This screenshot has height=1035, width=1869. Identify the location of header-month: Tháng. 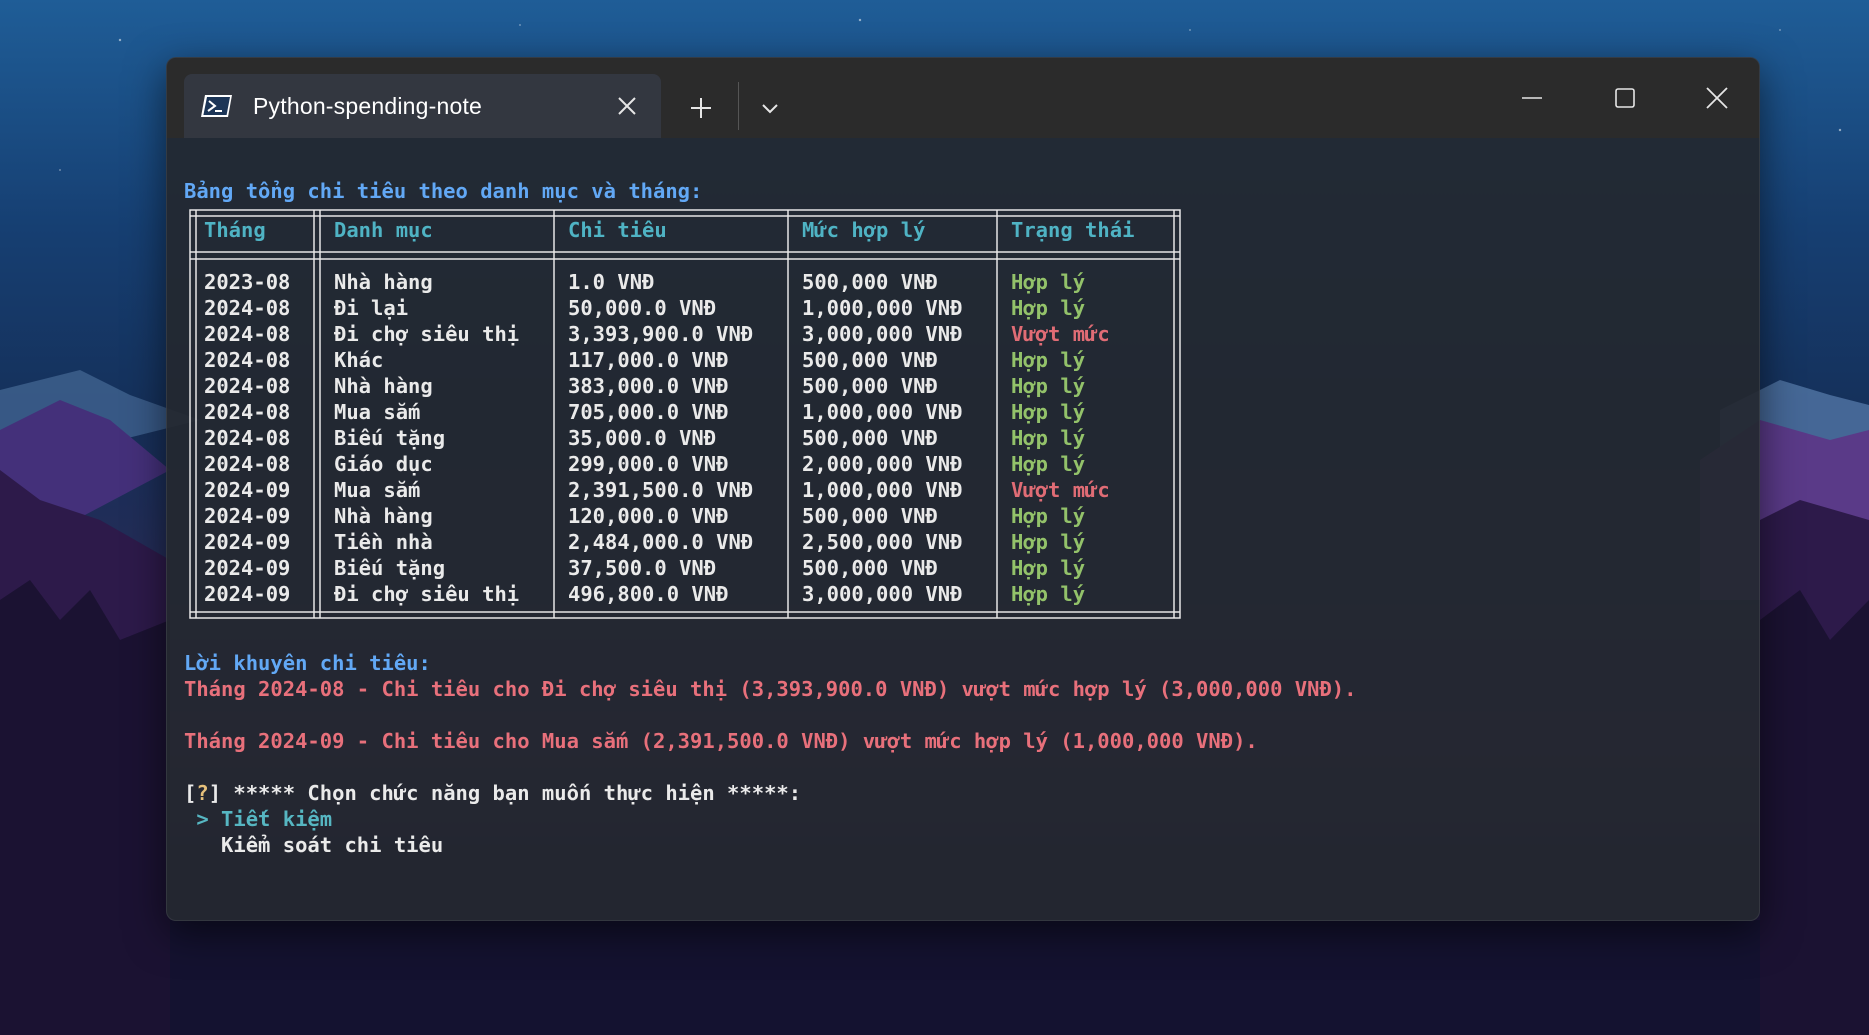
(235, 230).